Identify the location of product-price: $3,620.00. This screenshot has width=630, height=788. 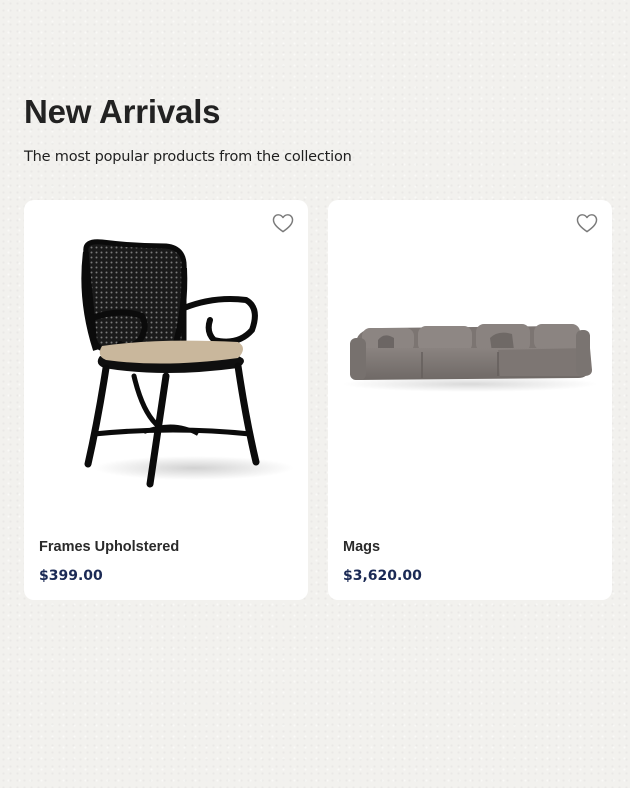
(382, 576).